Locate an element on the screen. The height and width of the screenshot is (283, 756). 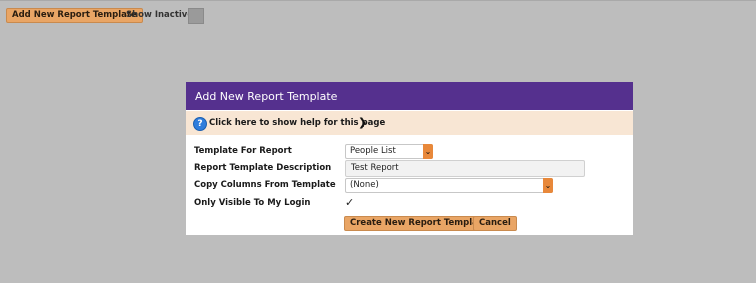
dialog-header: Add New Report Template is located at coordinates (409, 96).